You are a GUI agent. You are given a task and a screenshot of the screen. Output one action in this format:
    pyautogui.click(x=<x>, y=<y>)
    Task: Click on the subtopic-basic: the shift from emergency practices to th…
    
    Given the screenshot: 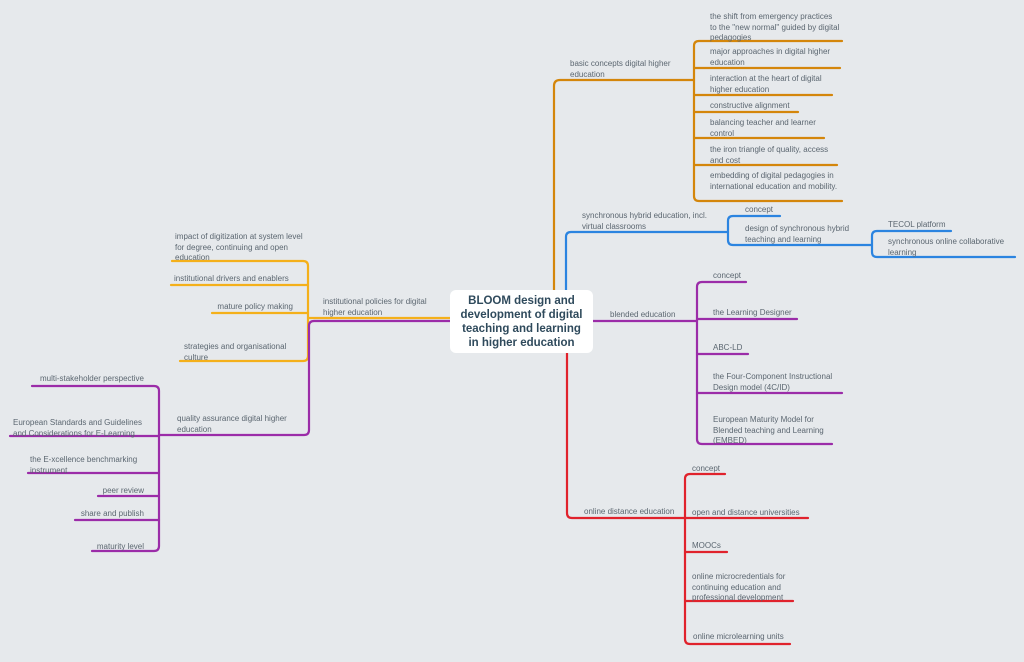 What is the action you would take?
    pyautogui.click(x=775, y=28)
    